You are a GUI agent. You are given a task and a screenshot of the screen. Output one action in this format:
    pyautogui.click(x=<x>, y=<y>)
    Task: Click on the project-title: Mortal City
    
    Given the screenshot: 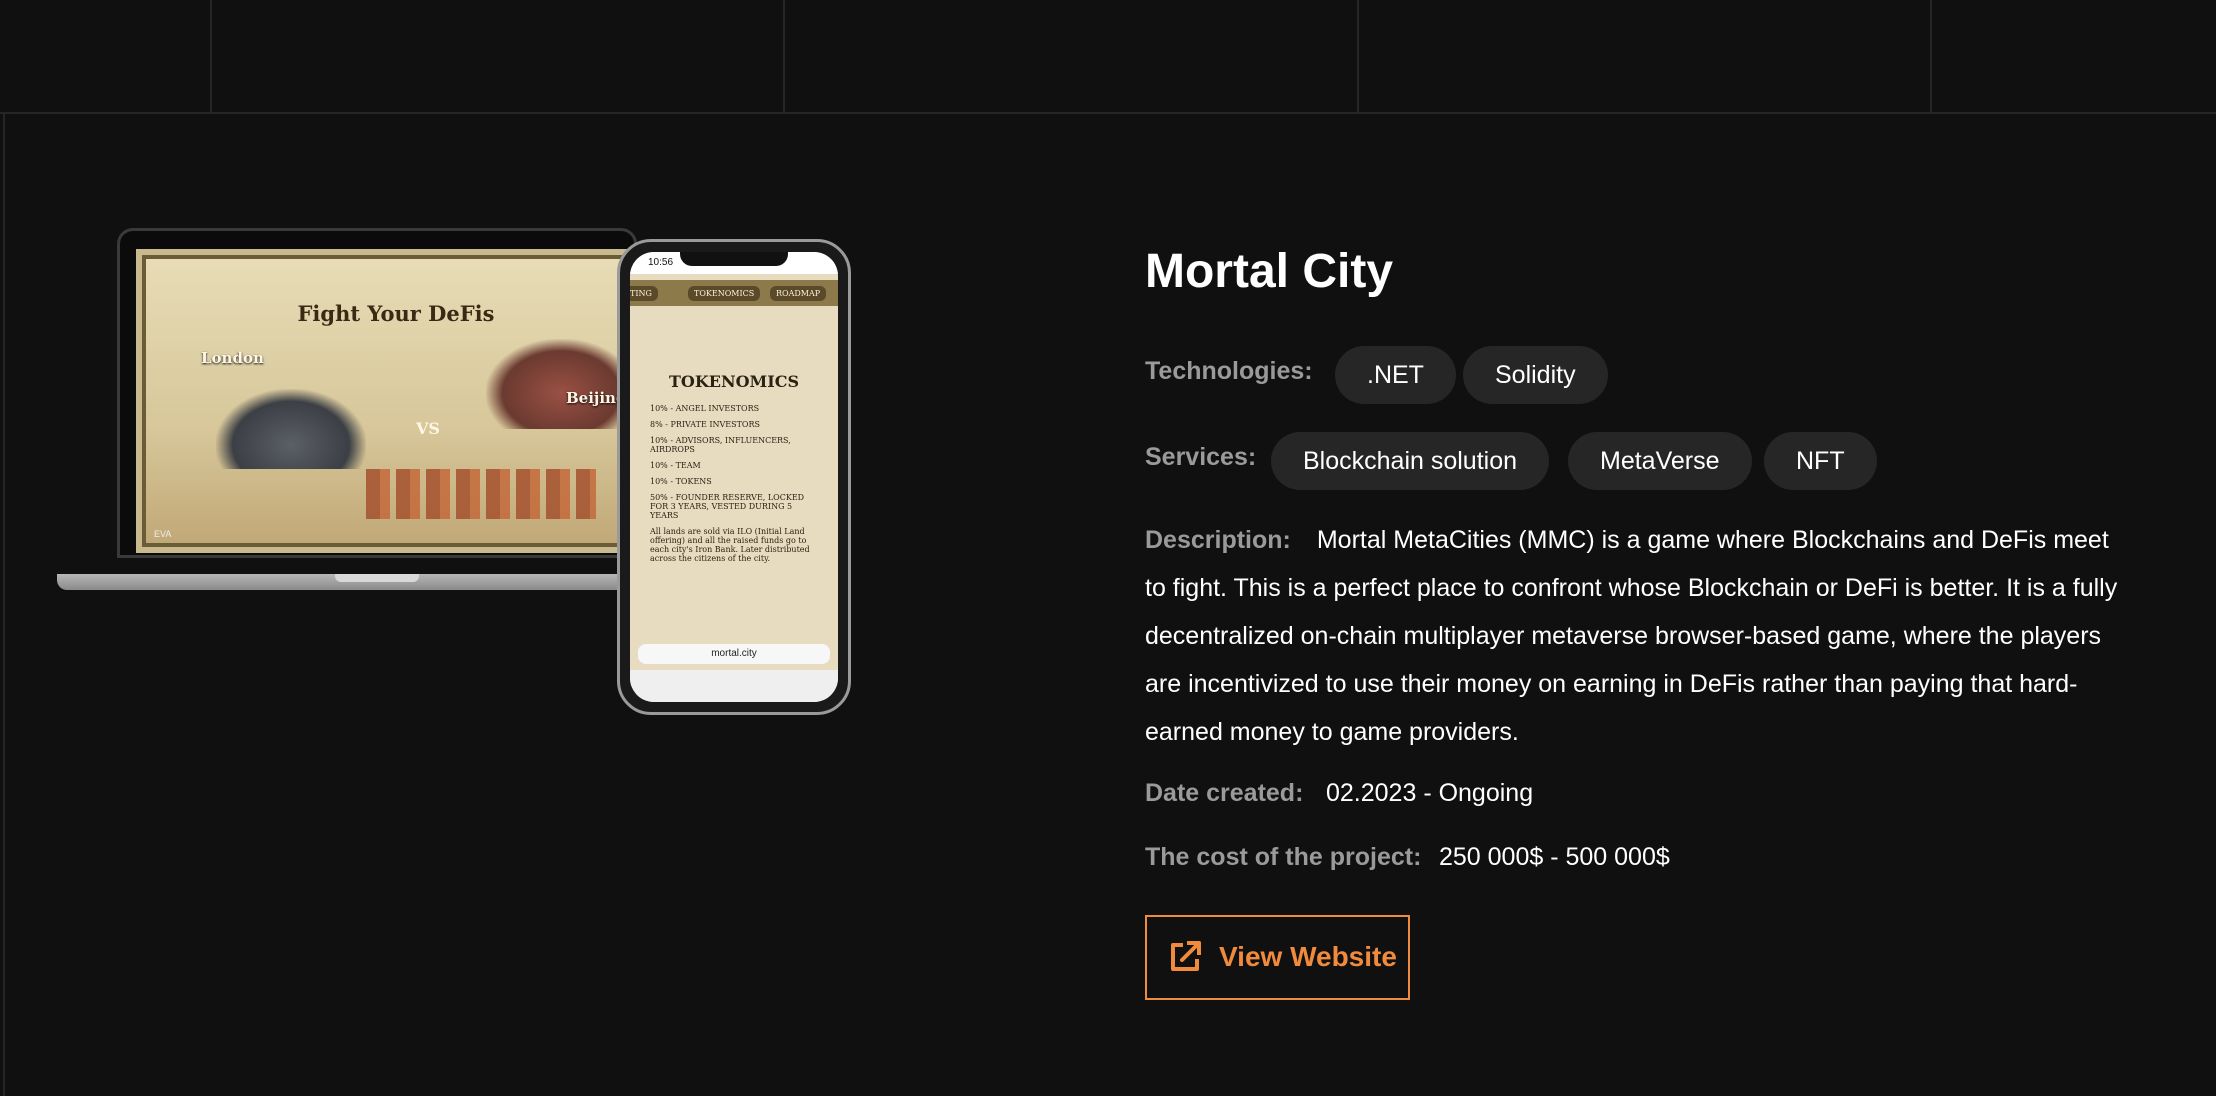 What is the action you would take?
    pyautogui.click(x=1269, y=271)
    